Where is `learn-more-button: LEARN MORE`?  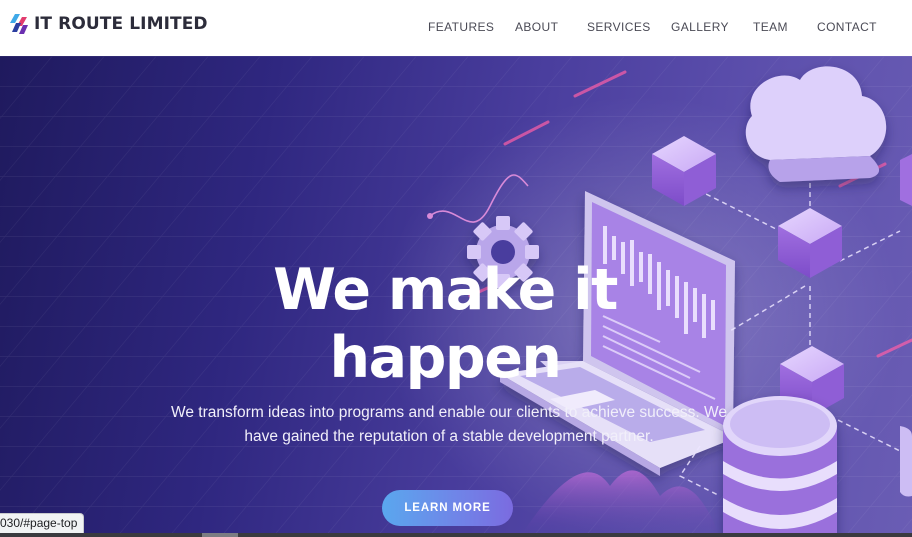 learn-more-button: LEARN MORE is located at coordinates (447, 508).